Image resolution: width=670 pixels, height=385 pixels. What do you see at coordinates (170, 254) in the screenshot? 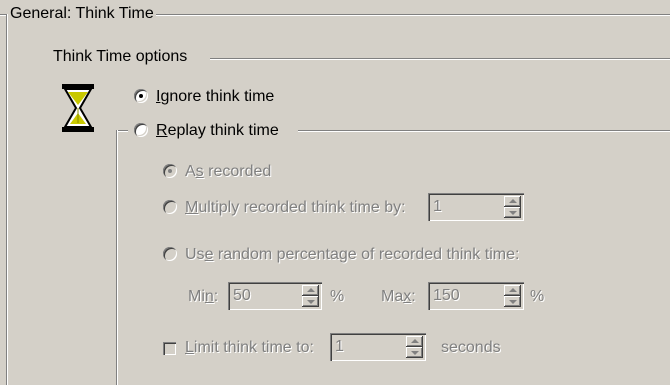
I see `random-percentage-radio` at bounding box center [170, 254].